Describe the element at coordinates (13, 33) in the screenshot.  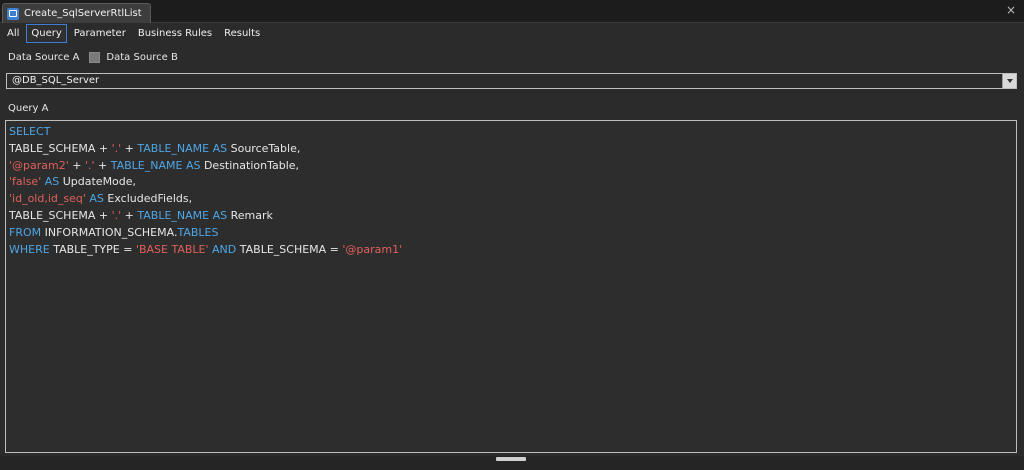
I see `tab-all: All` at that location.